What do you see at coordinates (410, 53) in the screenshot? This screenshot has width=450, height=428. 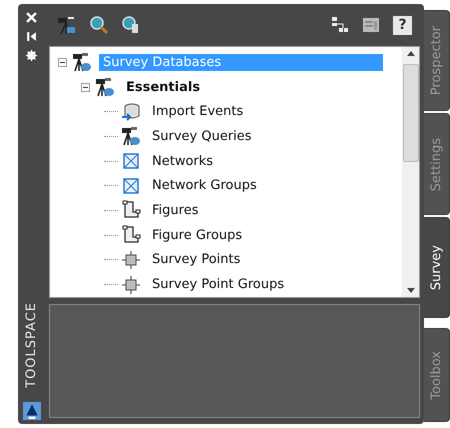 I see `scroll-up-icon` at bounding box center [410, 53].